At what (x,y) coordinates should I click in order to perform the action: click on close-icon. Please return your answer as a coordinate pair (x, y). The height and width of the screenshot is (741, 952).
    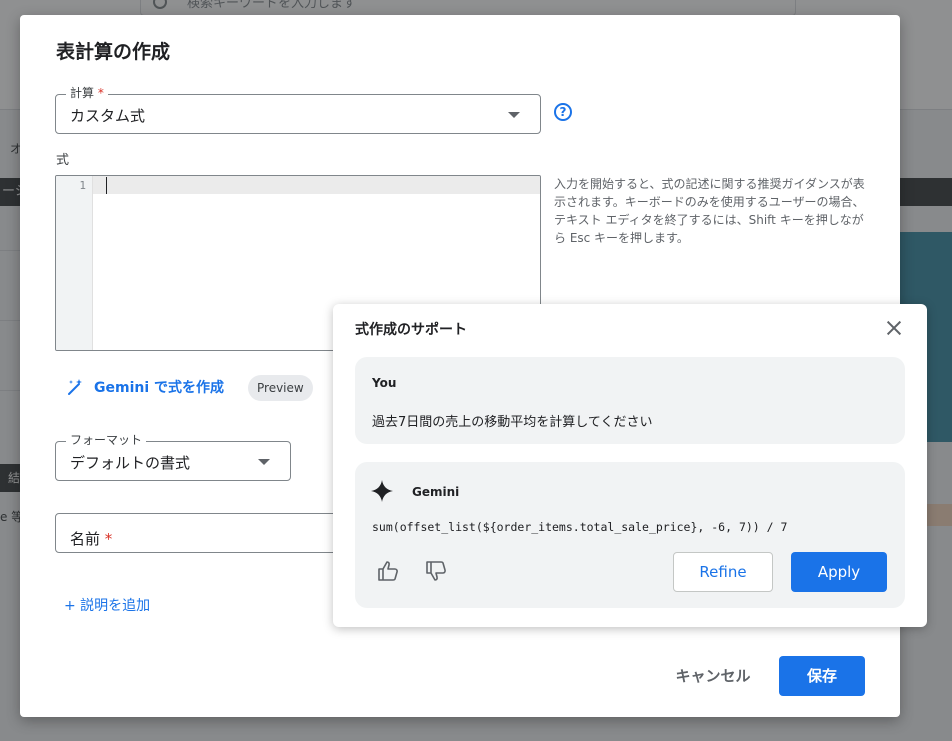
    Looking at the image, I should click on (894, 328).